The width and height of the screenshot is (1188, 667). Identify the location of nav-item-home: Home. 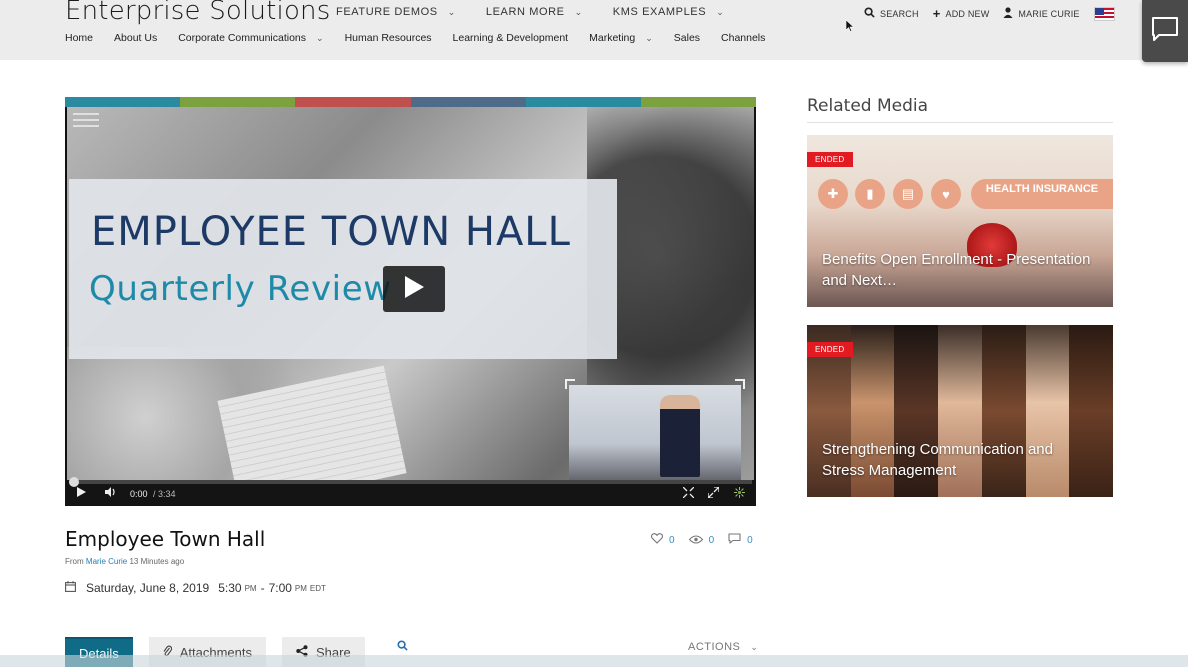
(79, 38).